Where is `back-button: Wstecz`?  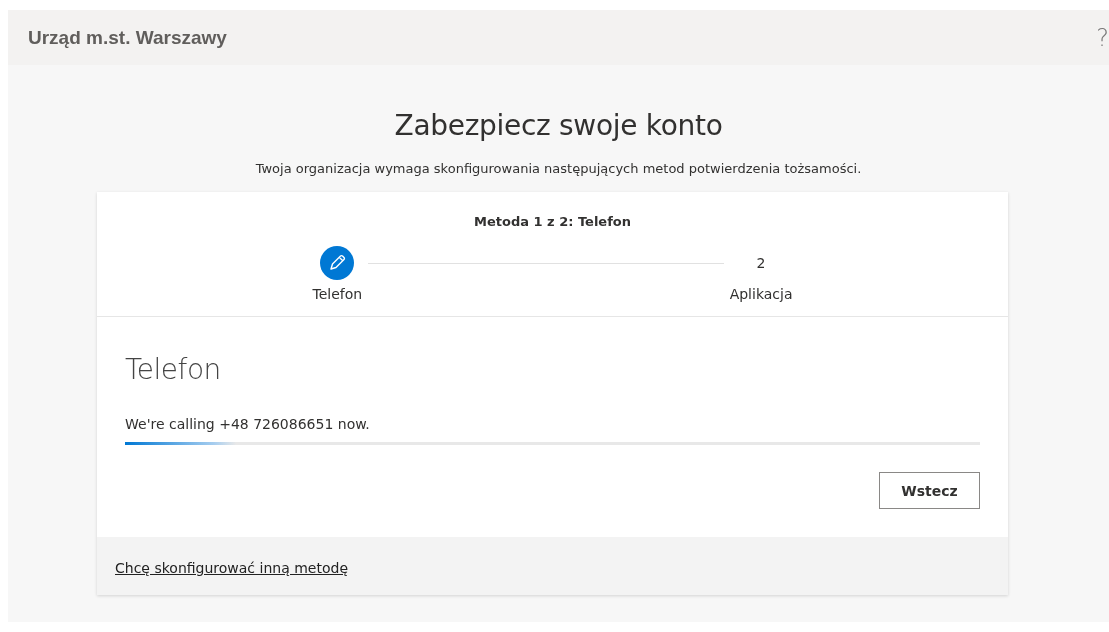
back-button: Wstecz is located at coordinates (929, 490).